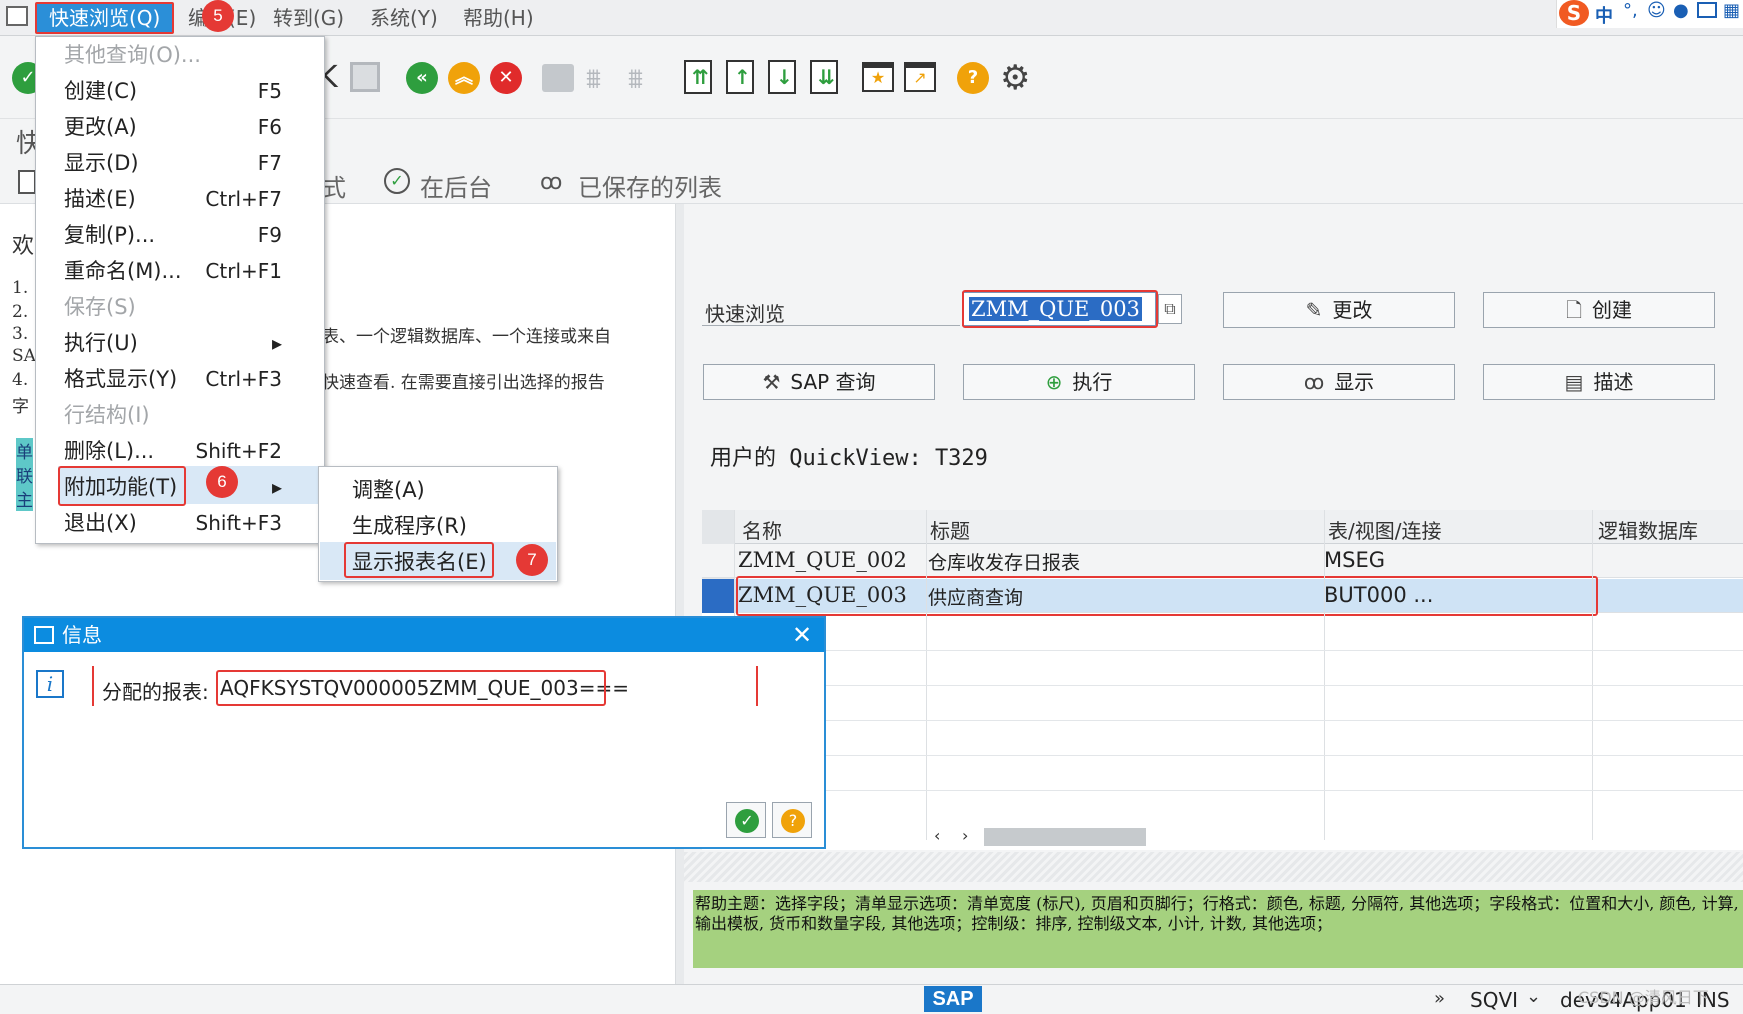 Image resolution: width=1743 pixels, height=1014 pixels. What do you see at coordinates (532, 560) in the screenshot?
I see `step-badge-7: 7` at bounding box center [532, 560].